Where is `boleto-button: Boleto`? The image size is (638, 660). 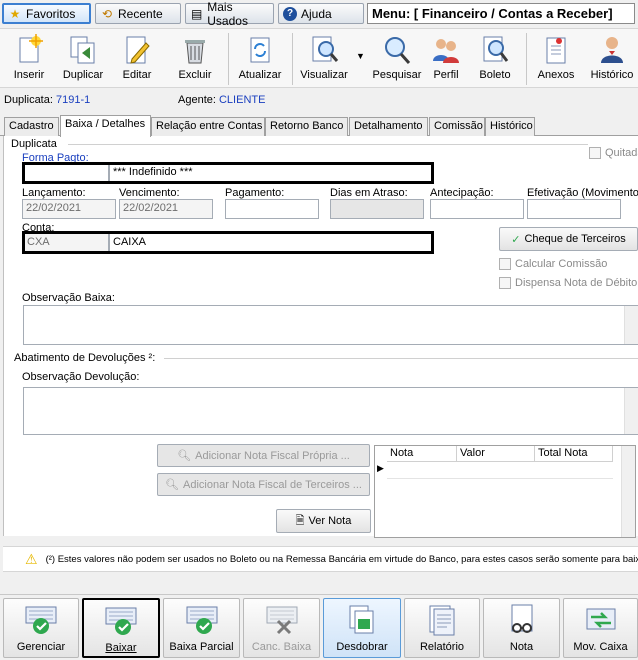
boleto-button: Boleto is located at coordinates (495, 58).